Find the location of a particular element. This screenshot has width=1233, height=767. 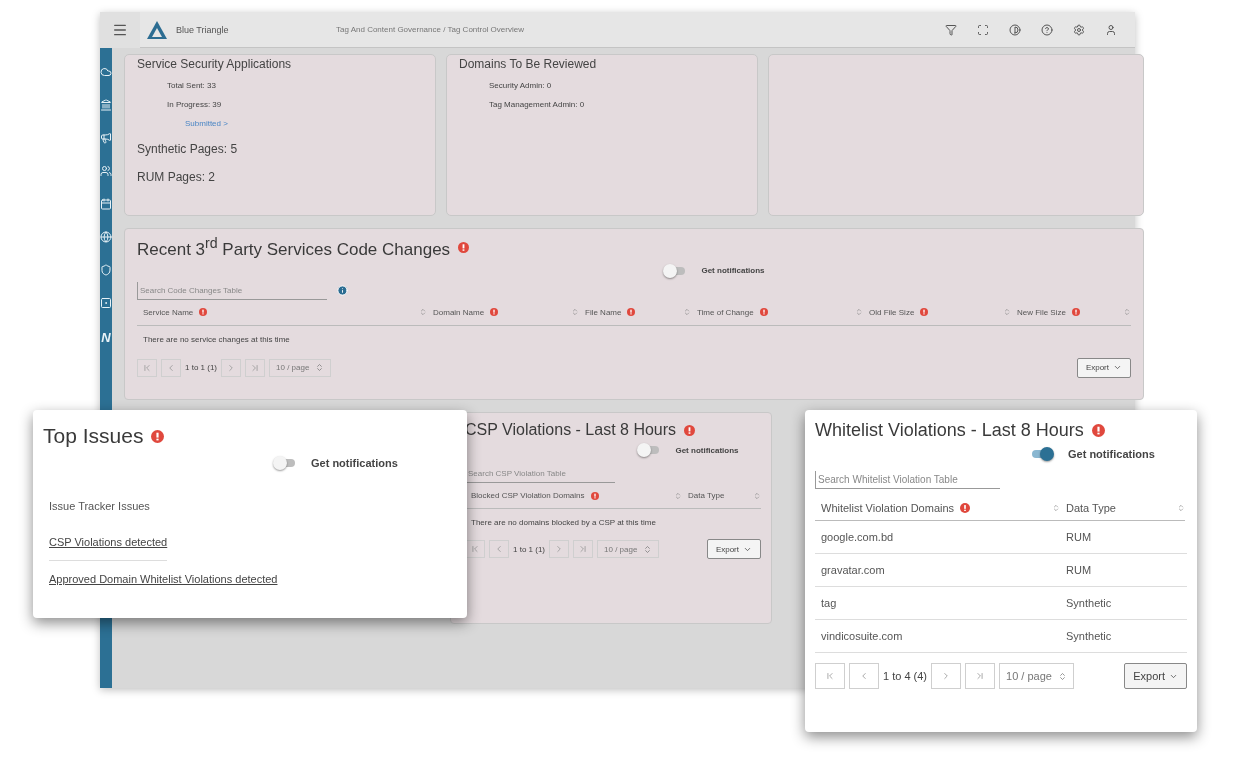

organization-name: Blue Triangle is located at coordinates (256, 29).